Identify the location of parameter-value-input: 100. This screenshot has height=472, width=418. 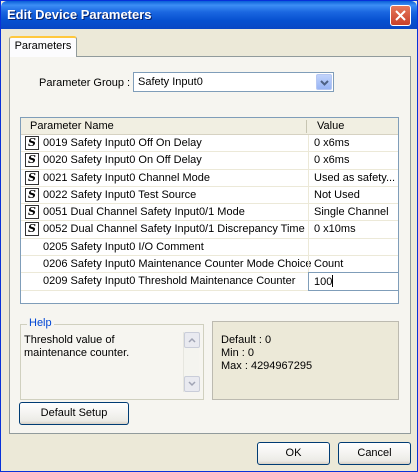
(353, 282).